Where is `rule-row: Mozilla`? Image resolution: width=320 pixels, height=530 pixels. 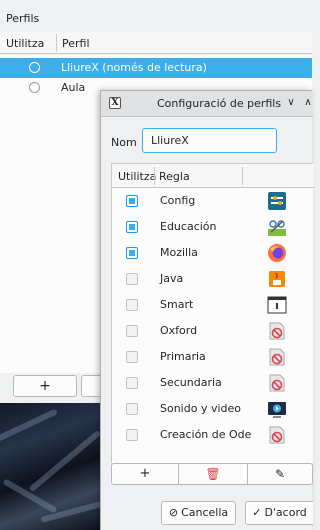 rule-row: Mozilla is located at coordinates (213, 253).